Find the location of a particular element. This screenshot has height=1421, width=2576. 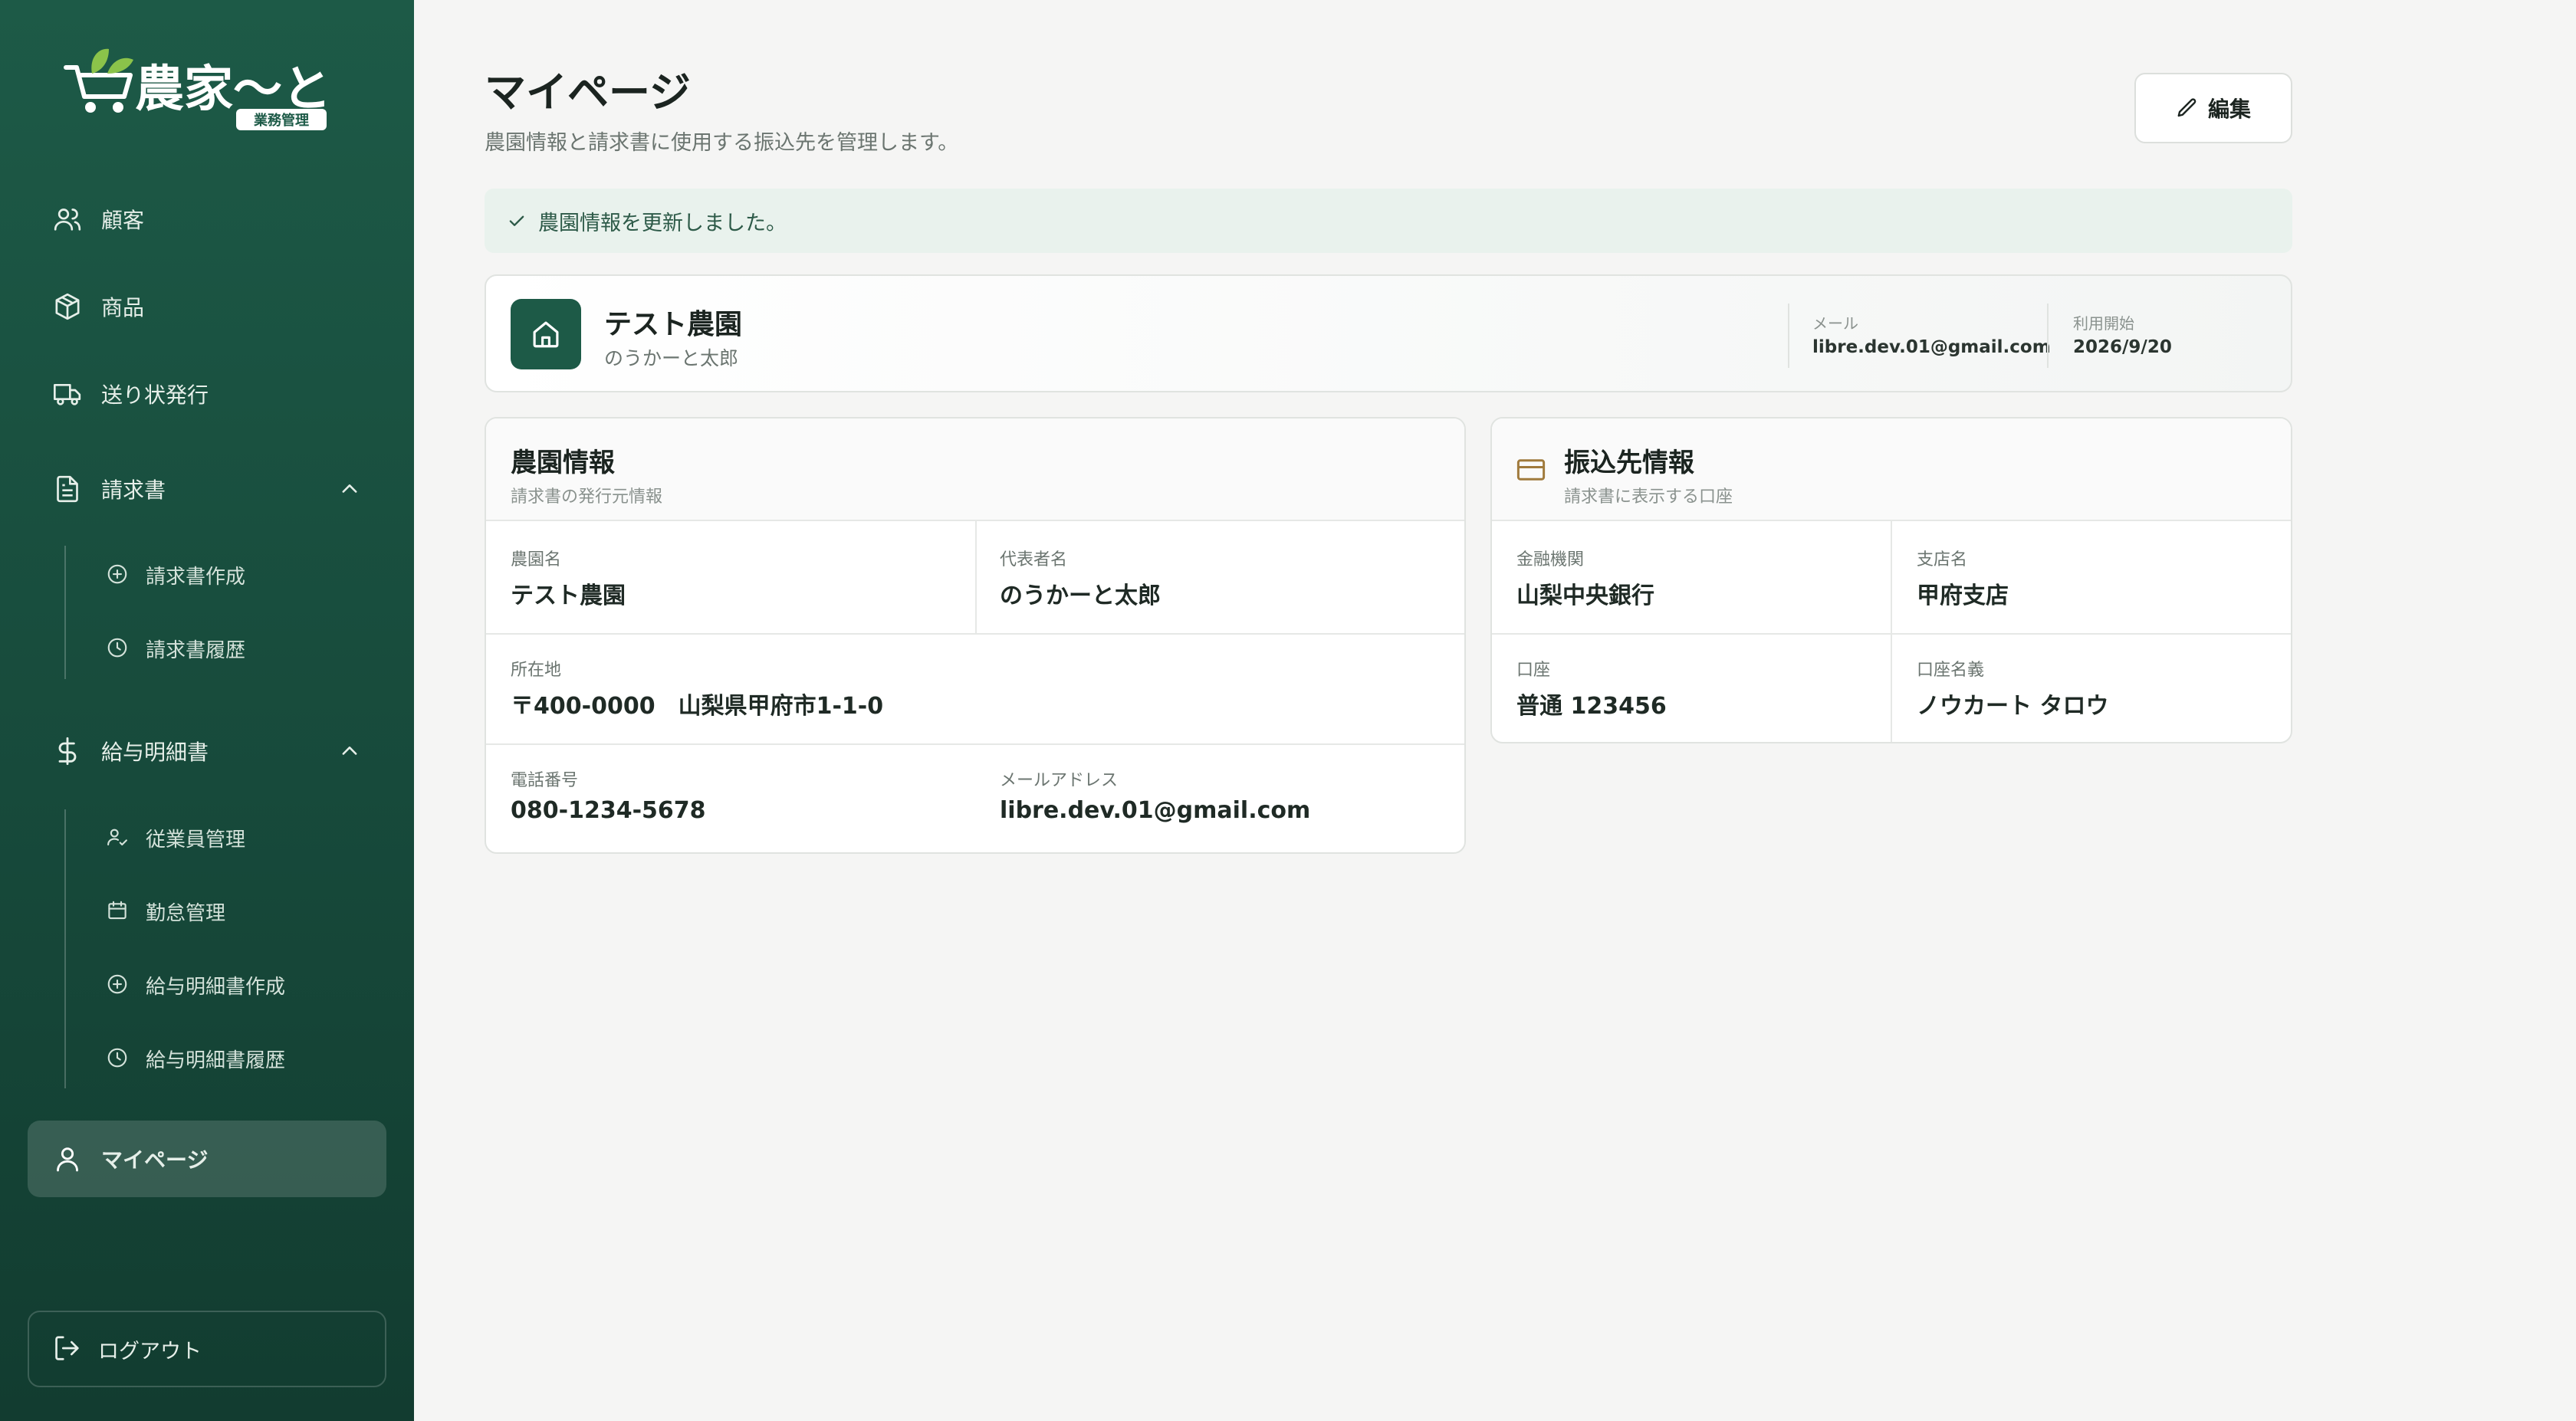

sidebar-item-payslip-create: 給与明細書作成 is located at coordinates (195, 985).